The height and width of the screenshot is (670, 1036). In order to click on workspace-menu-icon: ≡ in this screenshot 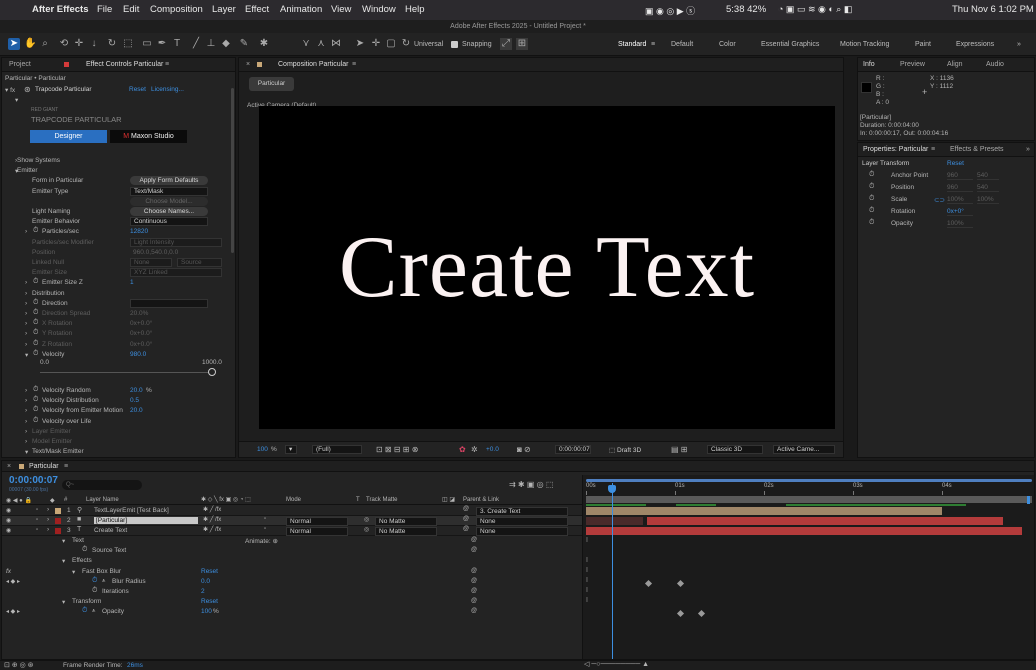, I will do `click(653, 44)`.